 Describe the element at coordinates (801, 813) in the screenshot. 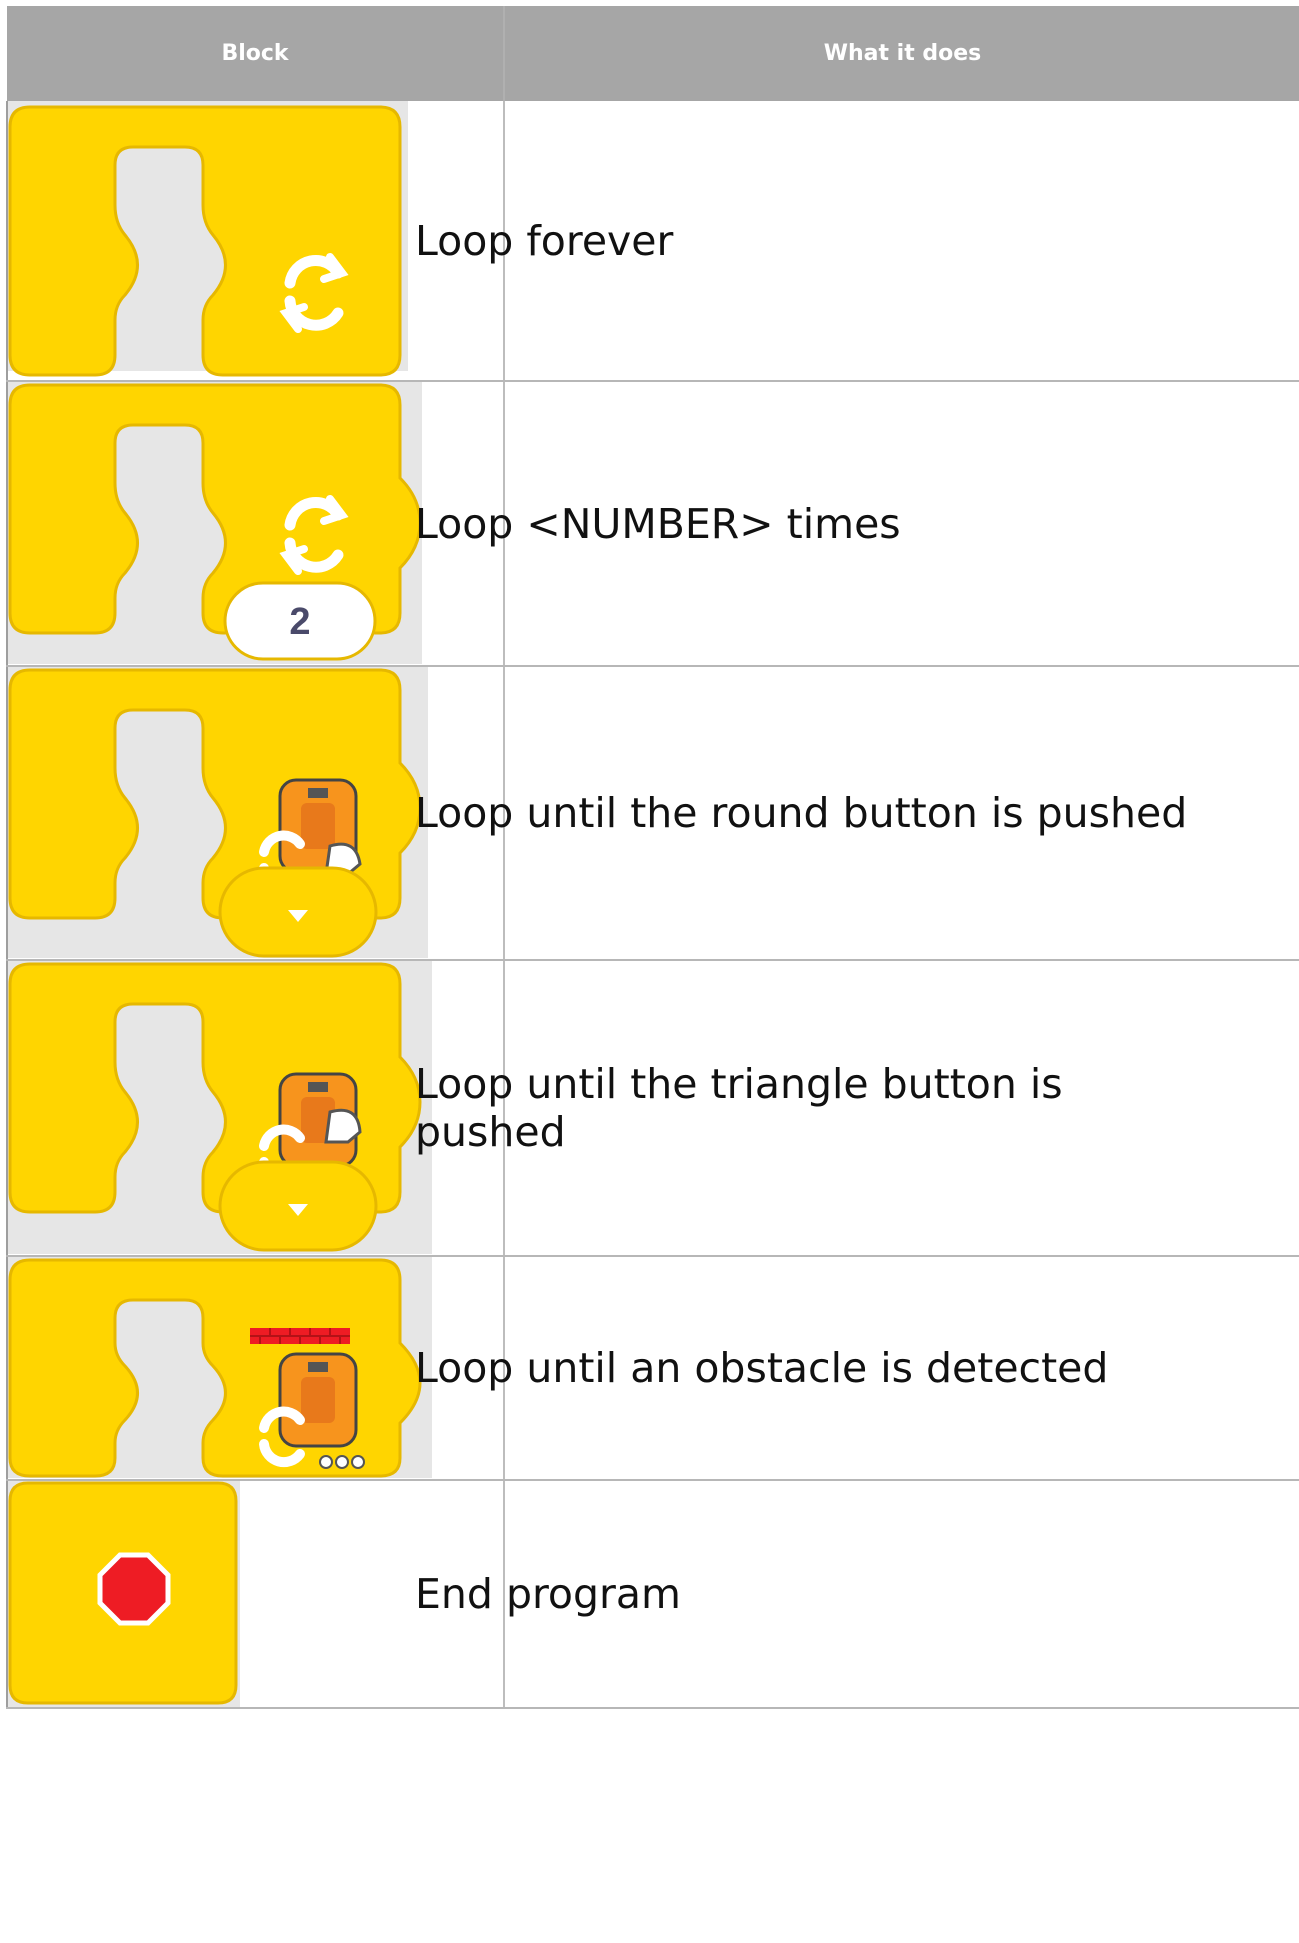

I see `description-text: Loop until the round button is pushed` at that location.